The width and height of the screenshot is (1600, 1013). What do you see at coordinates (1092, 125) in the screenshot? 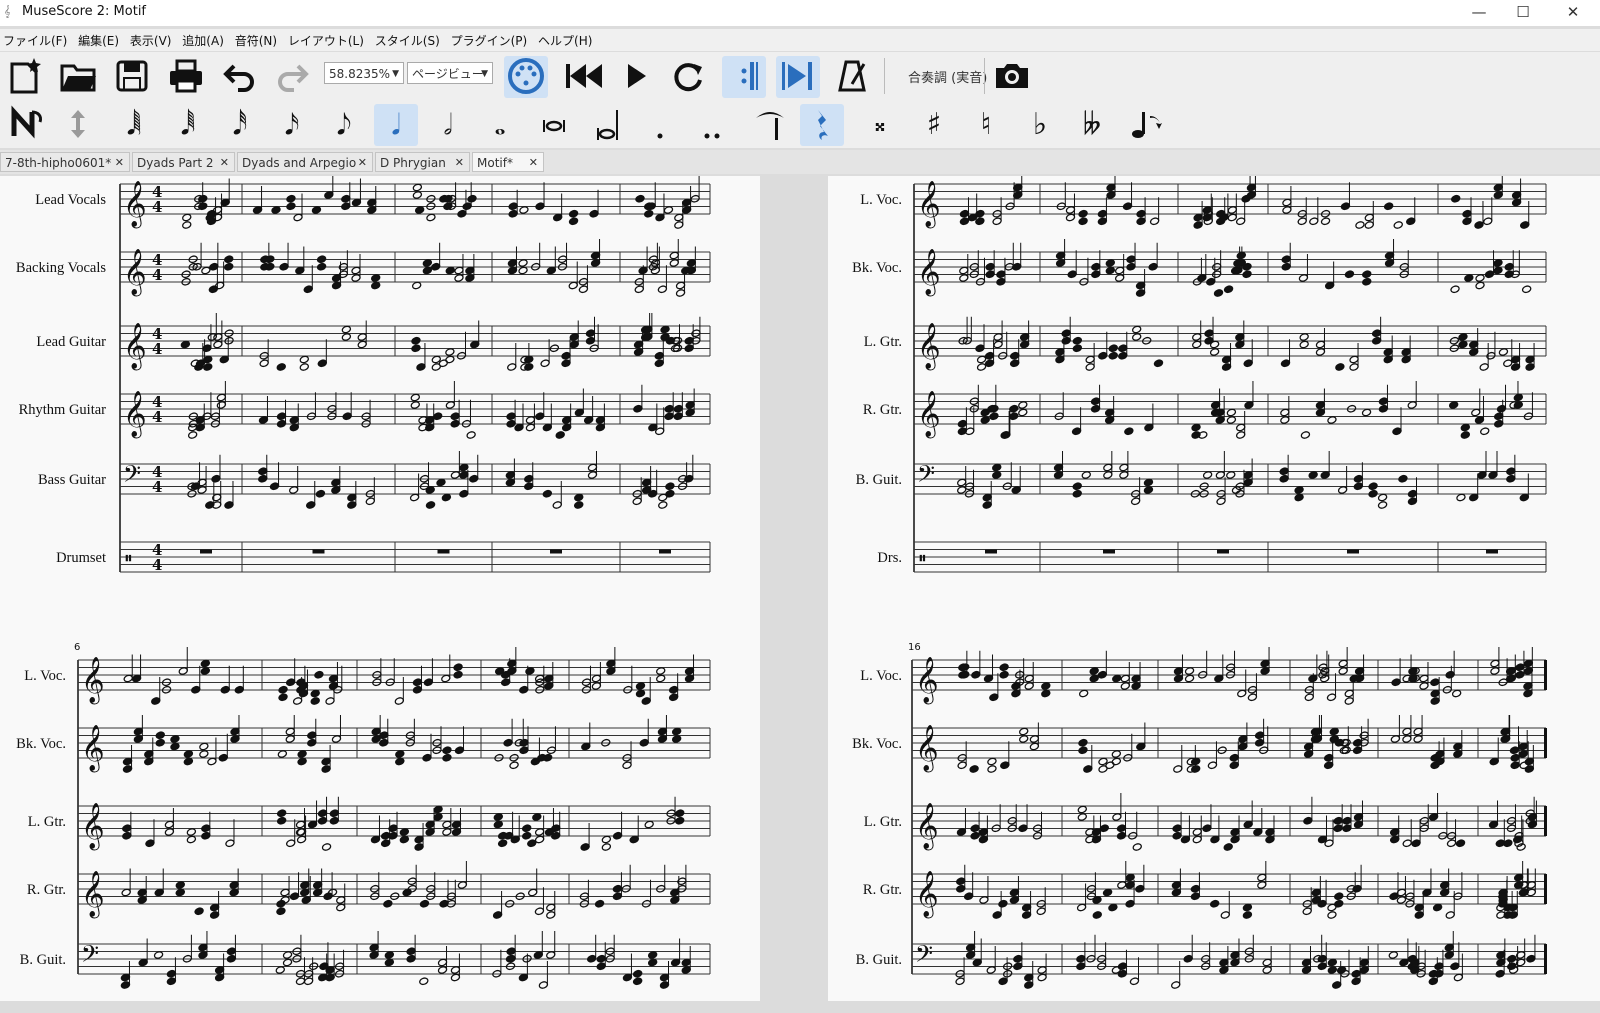
I see `double-flat-icon: 𝄫` at bounding box center [1092, 125].